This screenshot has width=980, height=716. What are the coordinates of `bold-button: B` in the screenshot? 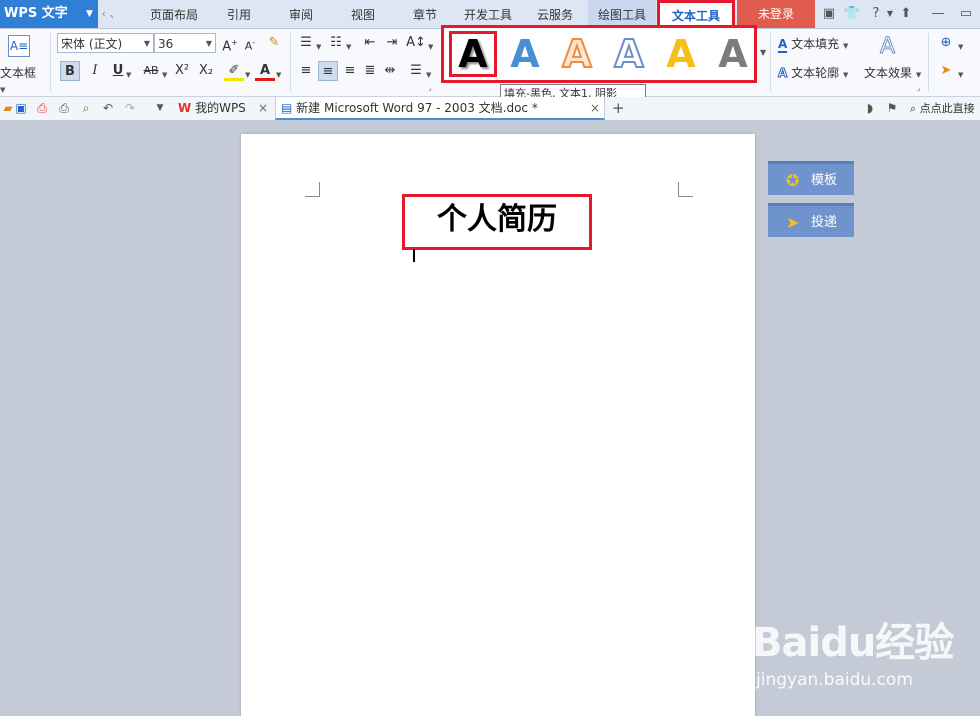 It's located at (70, 71).